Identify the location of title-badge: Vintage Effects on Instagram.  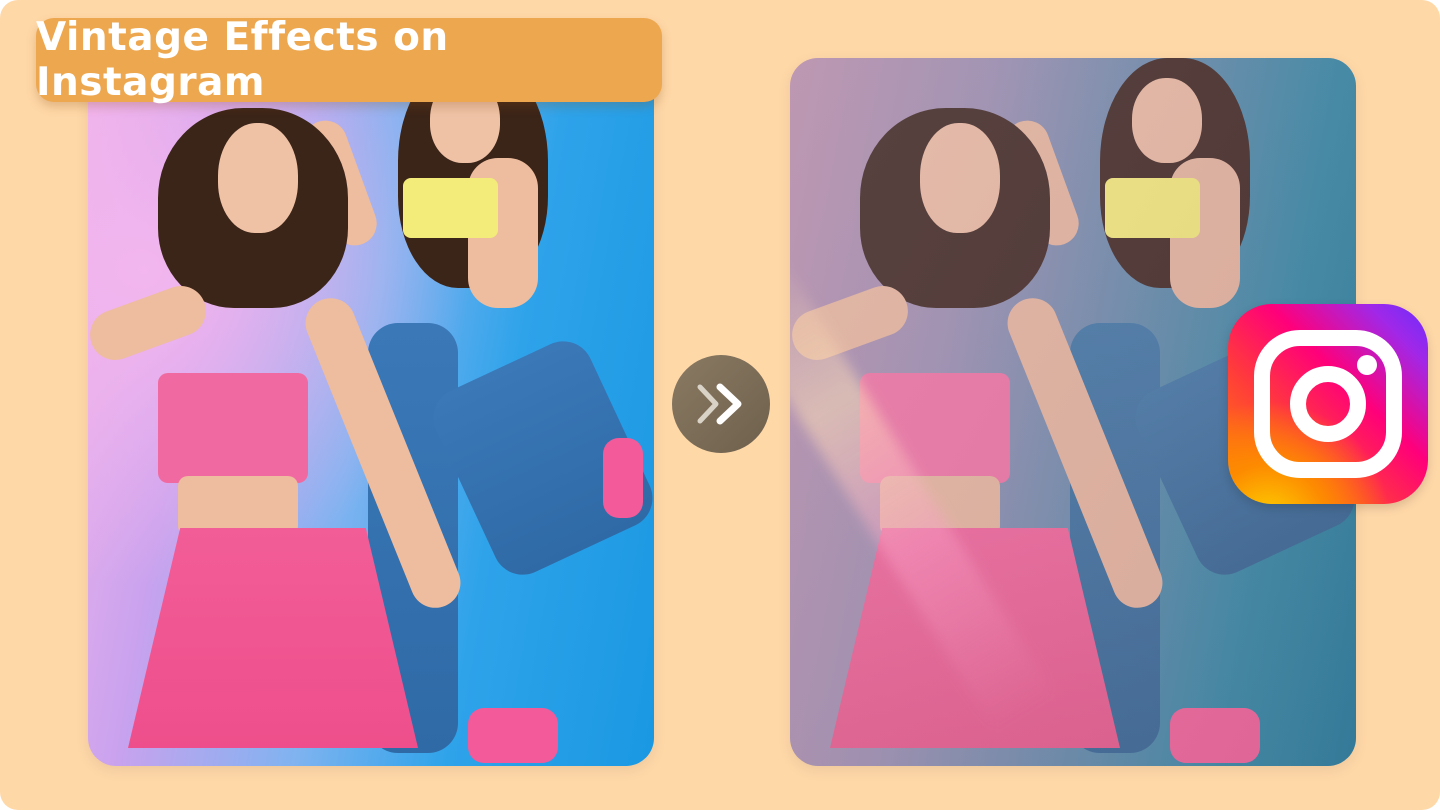
(349, 60).